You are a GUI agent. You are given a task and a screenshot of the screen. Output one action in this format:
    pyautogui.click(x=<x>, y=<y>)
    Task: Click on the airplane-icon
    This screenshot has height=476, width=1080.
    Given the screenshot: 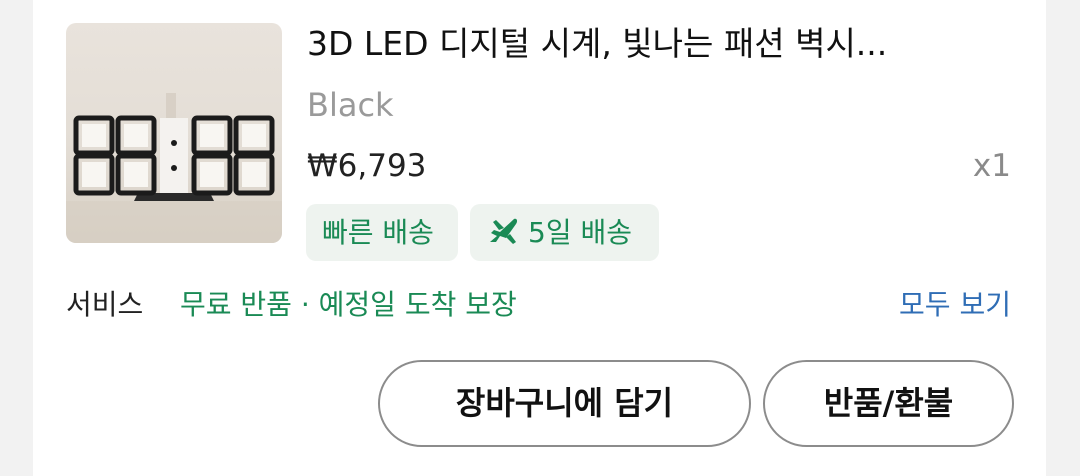 What is the action you would take?
    pyautogui.click(x=504, y=231)
    